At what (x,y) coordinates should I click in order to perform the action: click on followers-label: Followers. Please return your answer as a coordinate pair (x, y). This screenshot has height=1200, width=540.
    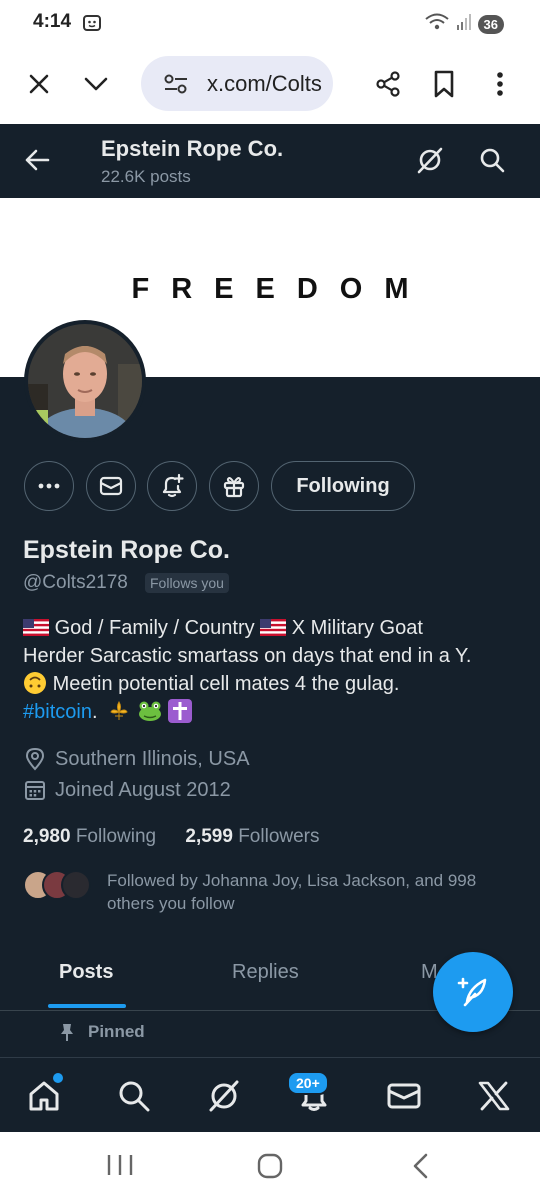
    Looking at the image, I should click on (279, 836).